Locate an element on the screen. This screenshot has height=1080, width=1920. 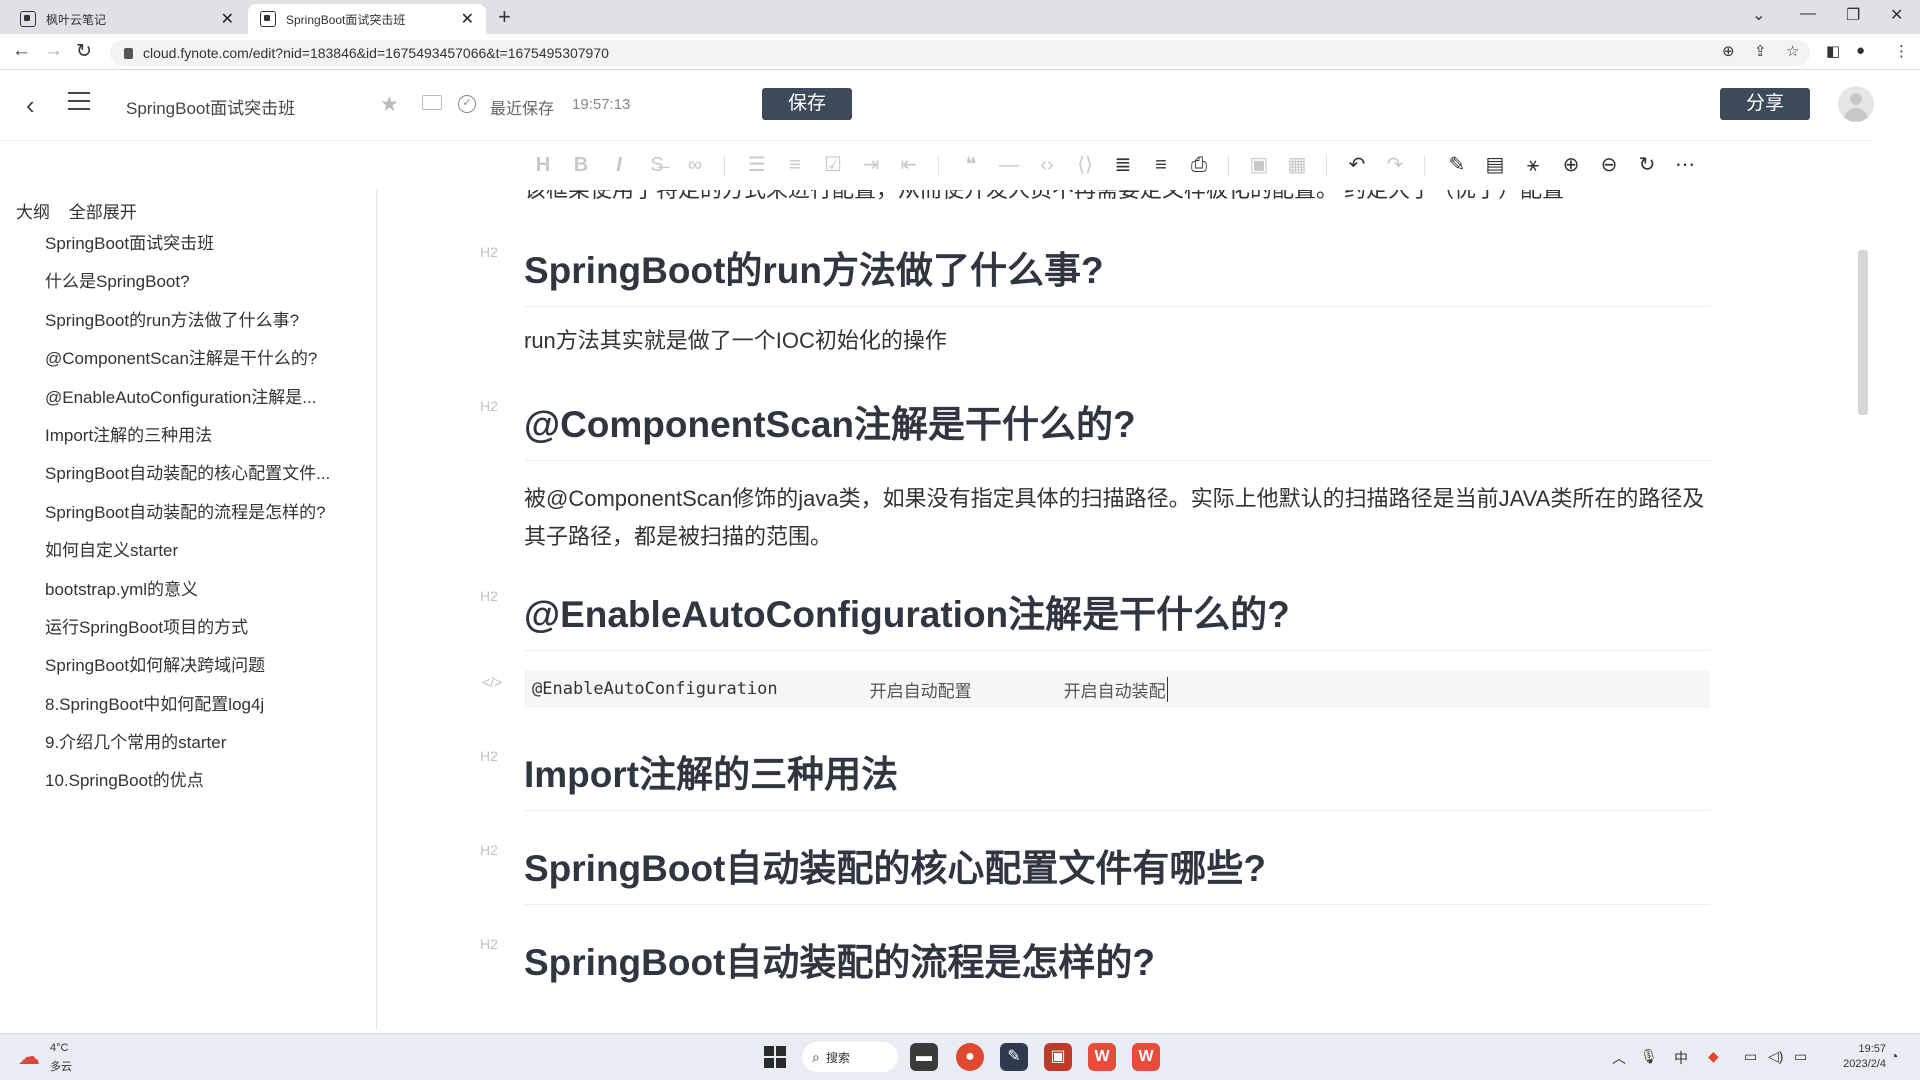
zoom-in-icon: ⊕ is located at coordinates (1571, 165).